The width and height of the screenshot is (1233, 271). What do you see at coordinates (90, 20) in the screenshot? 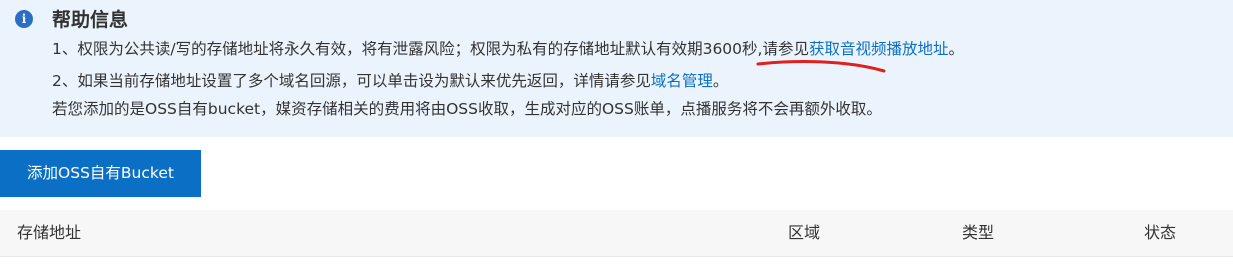
I see `help-title: 帮助信息` at bounding box center [90, 20].